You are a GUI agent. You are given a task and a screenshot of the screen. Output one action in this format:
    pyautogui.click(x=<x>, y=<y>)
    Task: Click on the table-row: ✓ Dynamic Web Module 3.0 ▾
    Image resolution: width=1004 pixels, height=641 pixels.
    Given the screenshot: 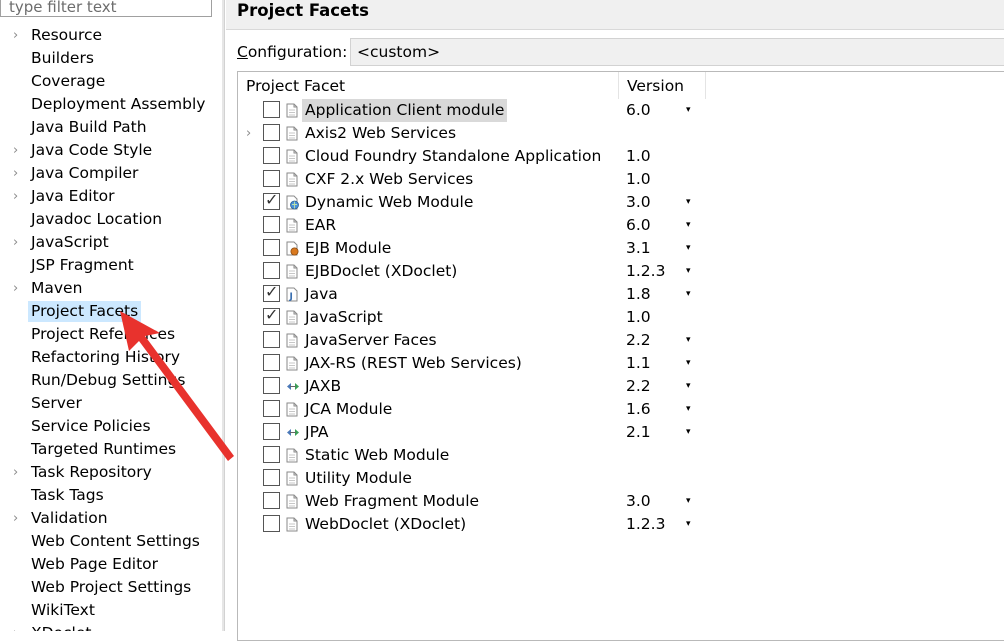 What is the action you would take?
    pyautogui.click(x=621, y=202)
    